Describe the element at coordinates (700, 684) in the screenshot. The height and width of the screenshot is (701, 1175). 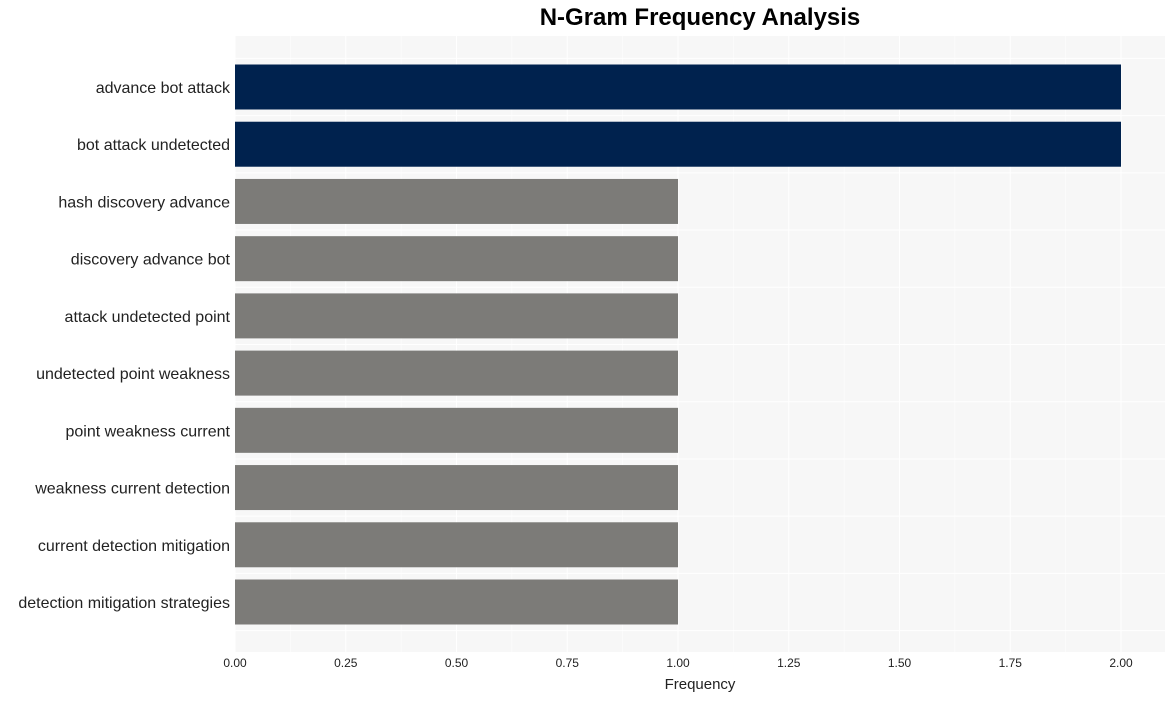
I see `x-axis-label: Frequency` at that location.